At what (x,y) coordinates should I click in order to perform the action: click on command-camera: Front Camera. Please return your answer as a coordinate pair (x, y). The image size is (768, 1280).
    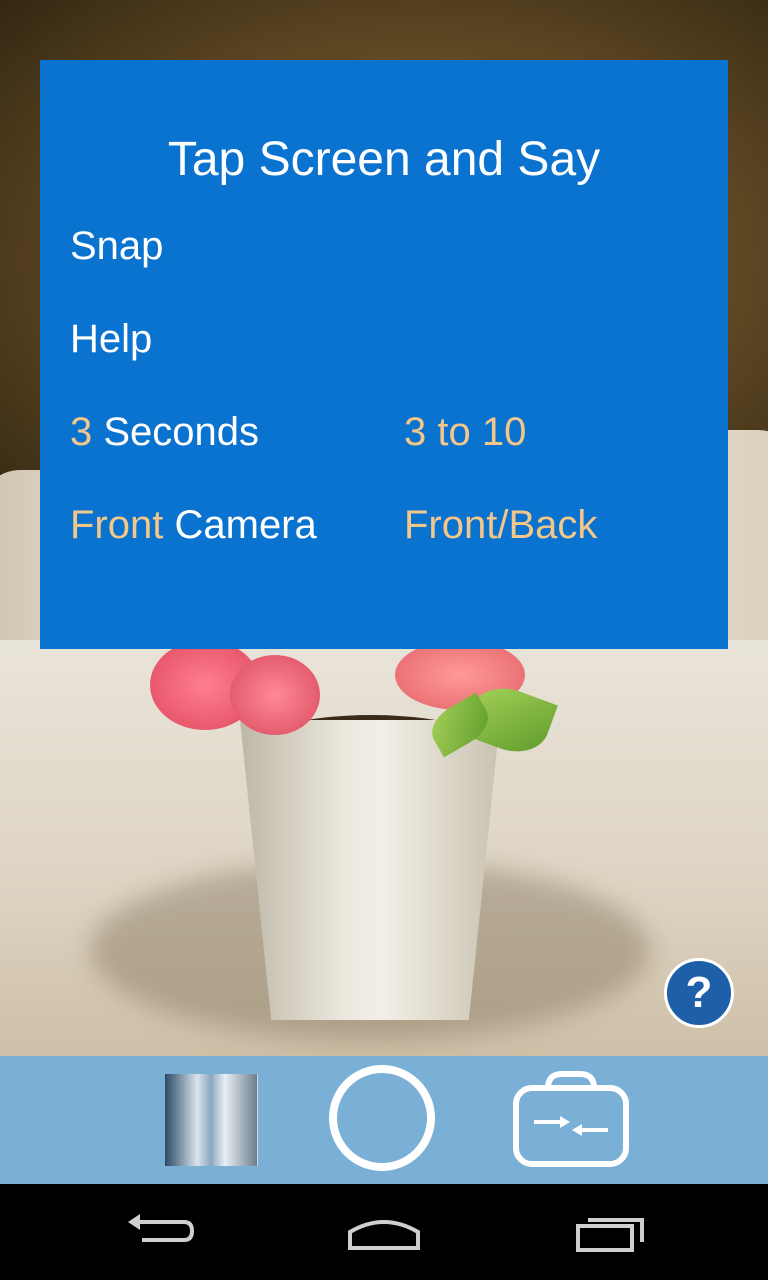
    Looking at the image, I should click on (193, 525).